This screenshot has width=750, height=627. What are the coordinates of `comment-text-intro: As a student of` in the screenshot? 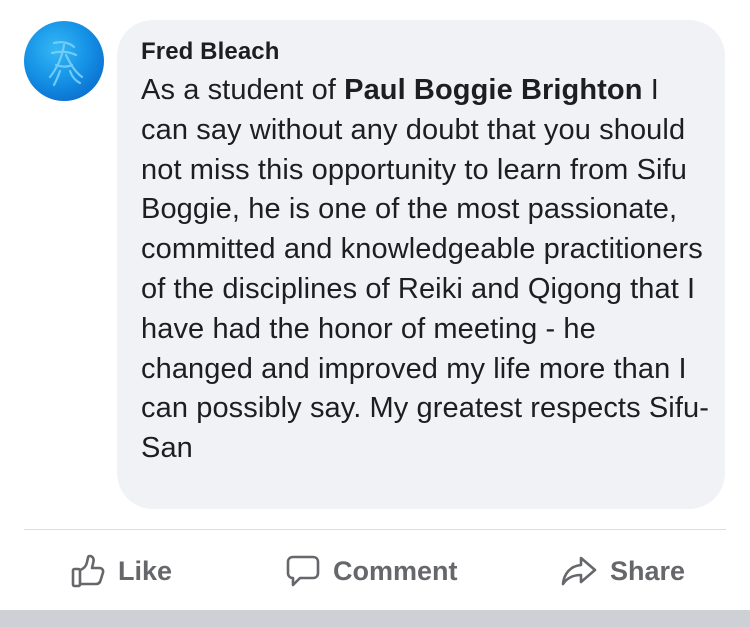 It's located at (243, 90).